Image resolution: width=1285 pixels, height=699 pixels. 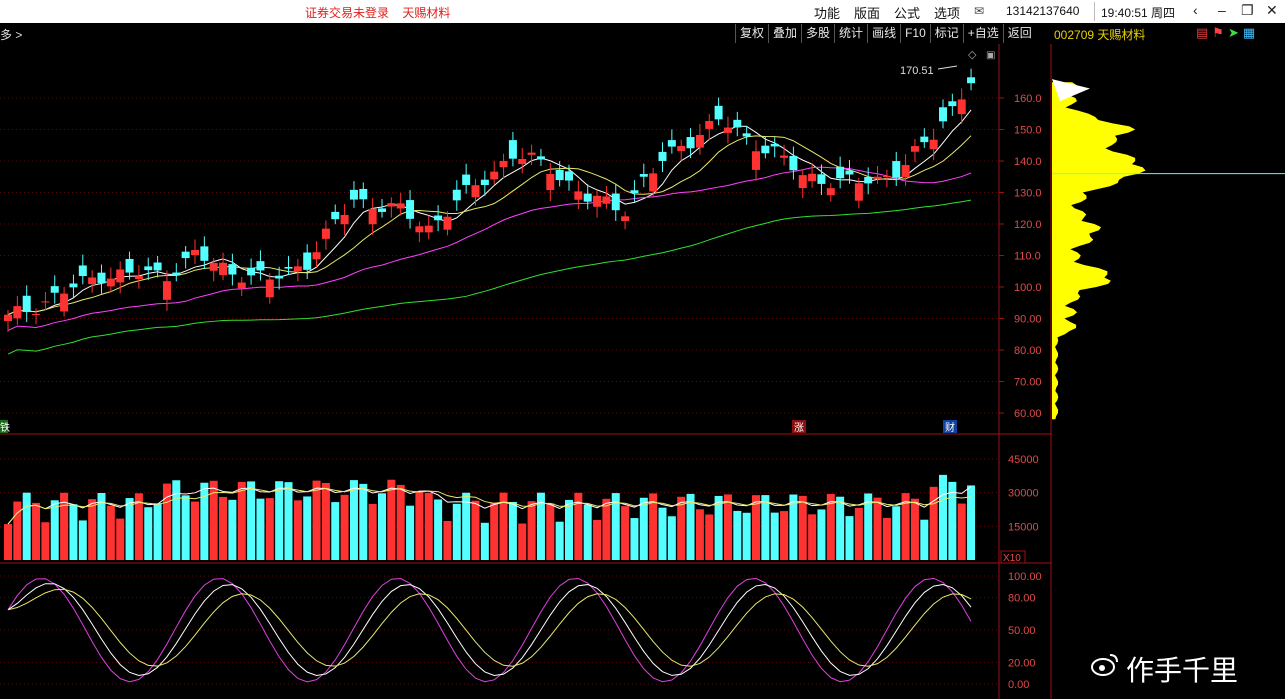 I want to click on price-tick-label: 130.0, so click(x=1028, y=194).